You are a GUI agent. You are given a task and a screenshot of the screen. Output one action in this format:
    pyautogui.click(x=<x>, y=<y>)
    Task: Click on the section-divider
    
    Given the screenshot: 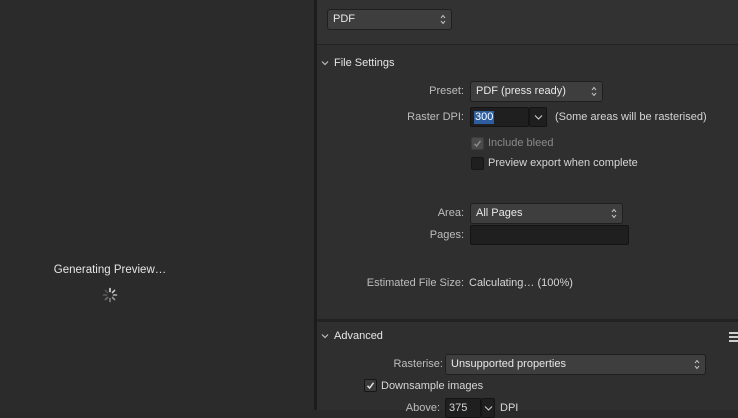 What is the action you would take?
    pyautogui.click(x=527, y=320)
    